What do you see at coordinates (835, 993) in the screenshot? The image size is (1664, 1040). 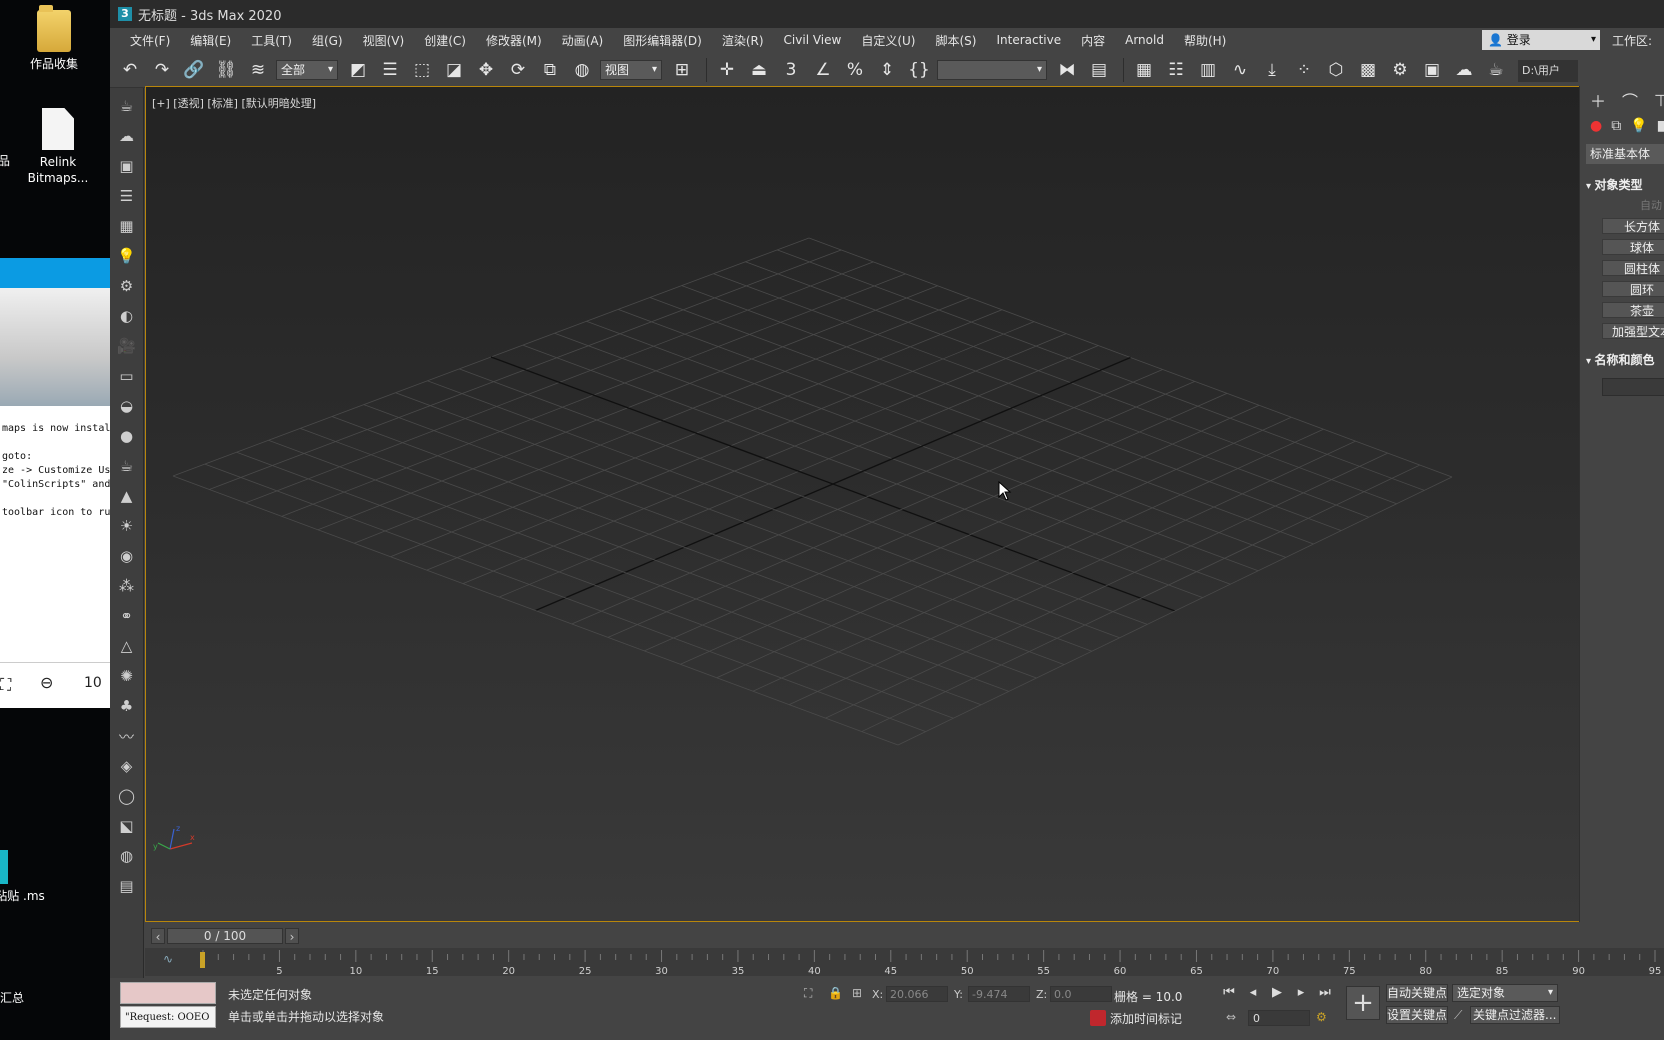 I see `lock-selection-icon: 🔒` at bounding box center [835, 993].